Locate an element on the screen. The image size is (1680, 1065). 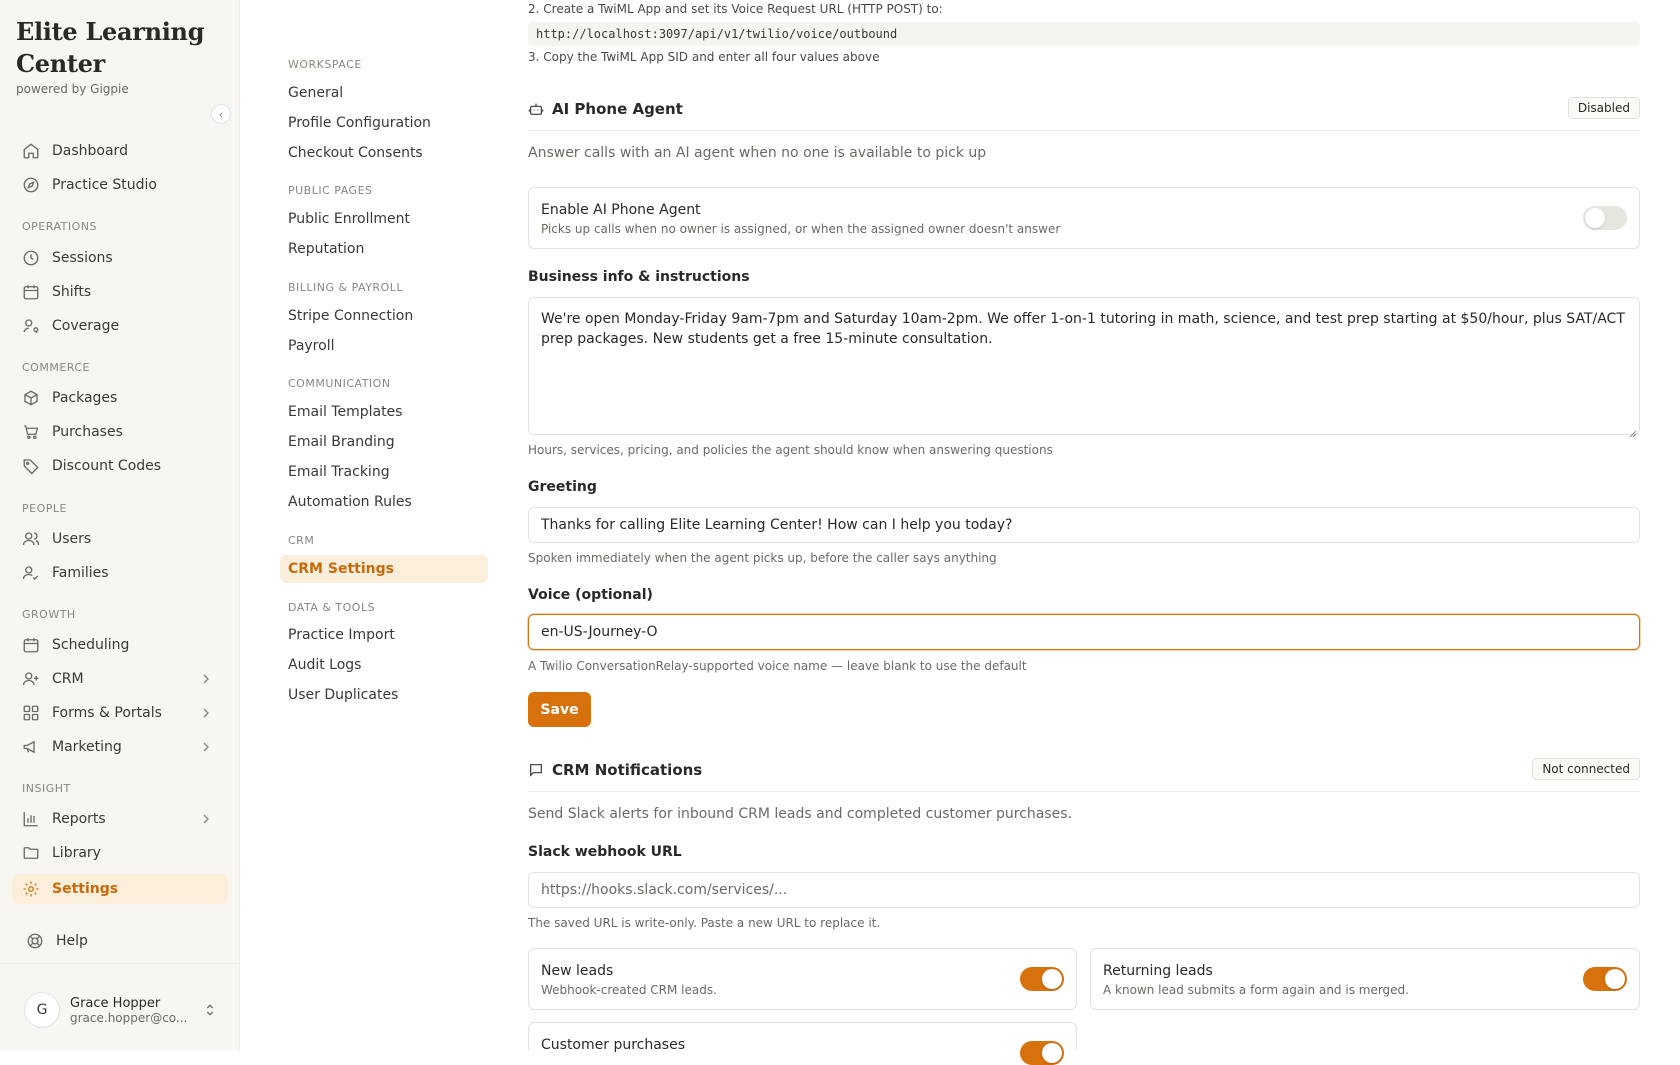
gear-icon is located at coordinates (31, 889).